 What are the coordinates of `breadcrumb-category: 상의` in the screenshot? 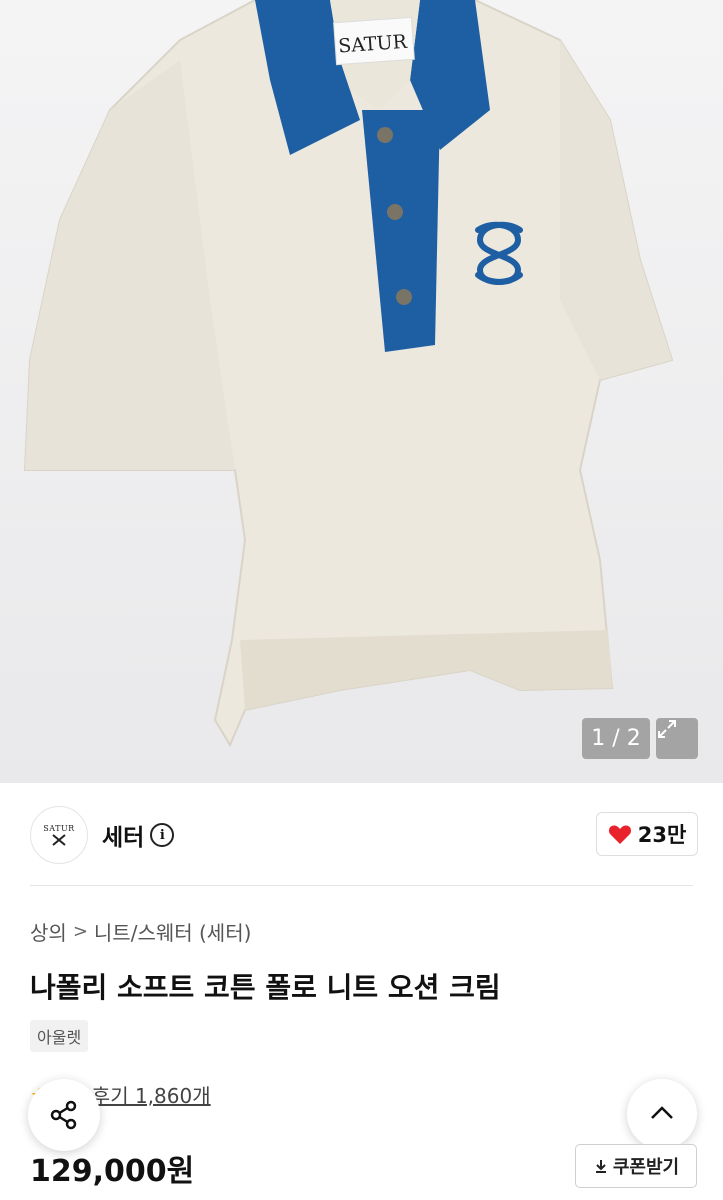 It's located at (48, 931).